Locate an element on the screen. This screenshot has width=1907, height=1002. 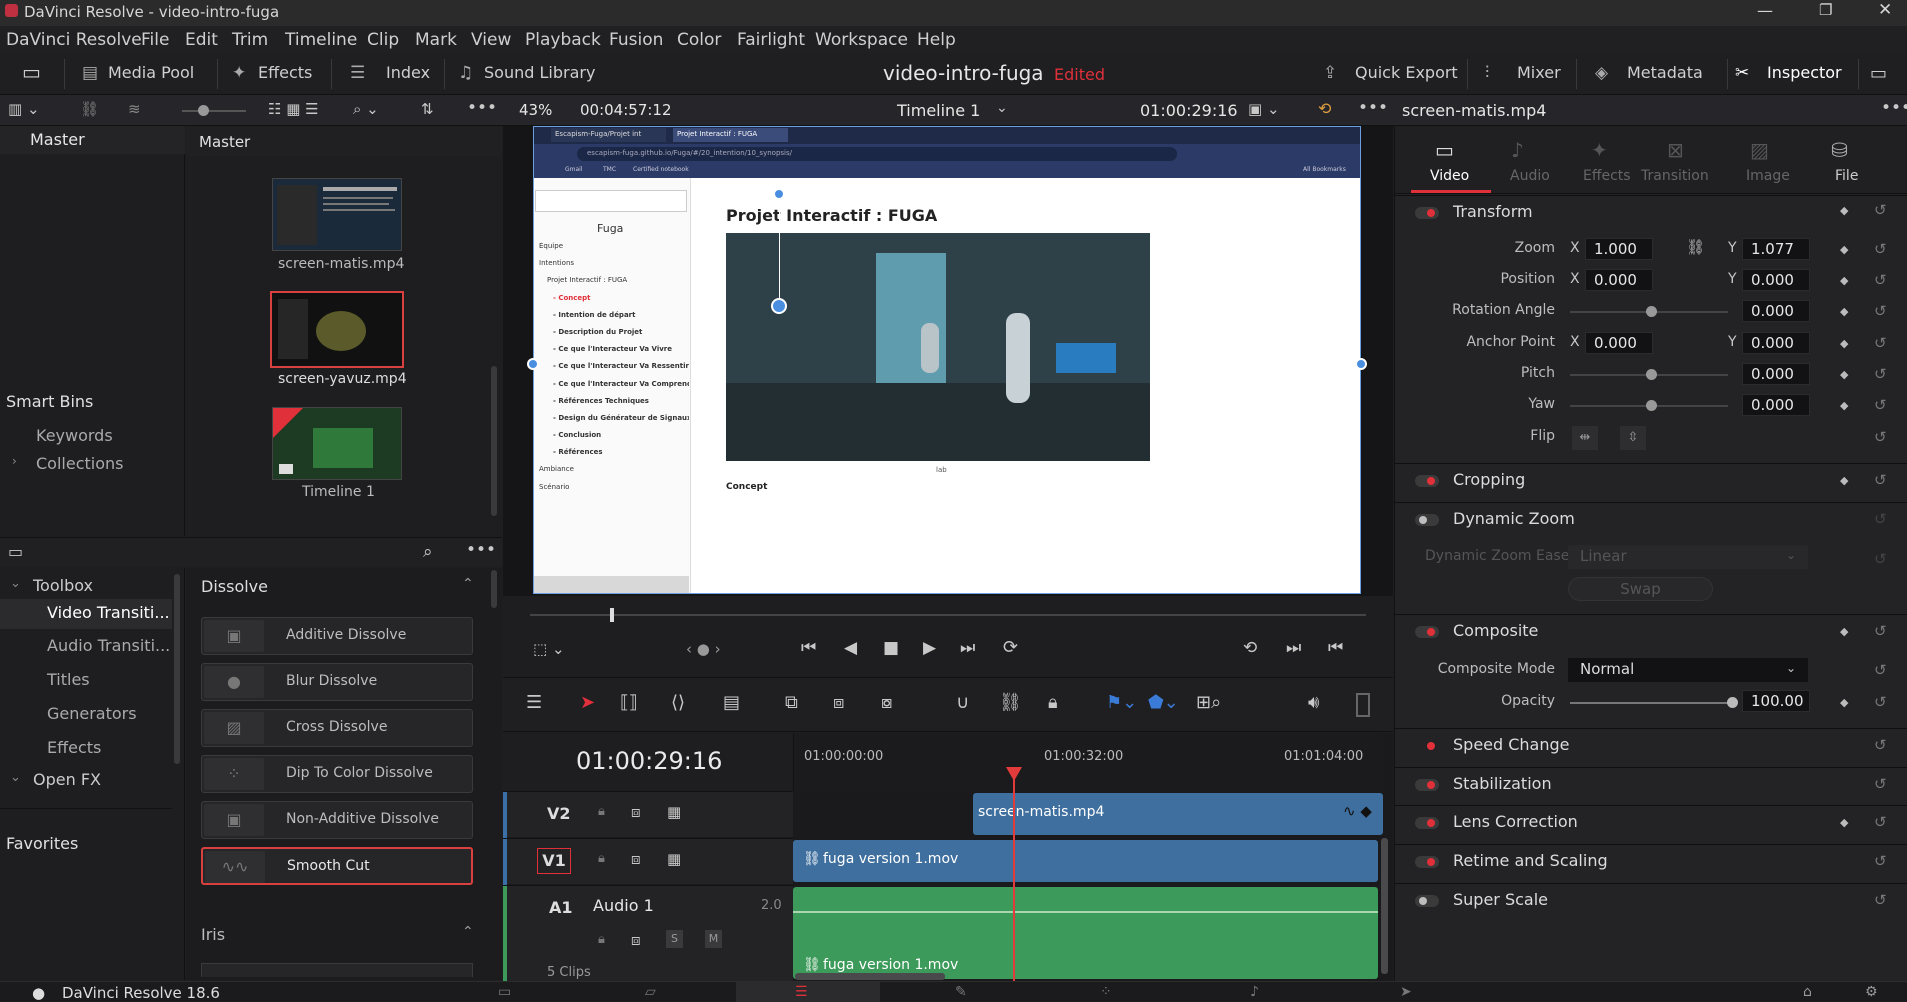
thumb-size-knob is located at coordinates (203, 110).